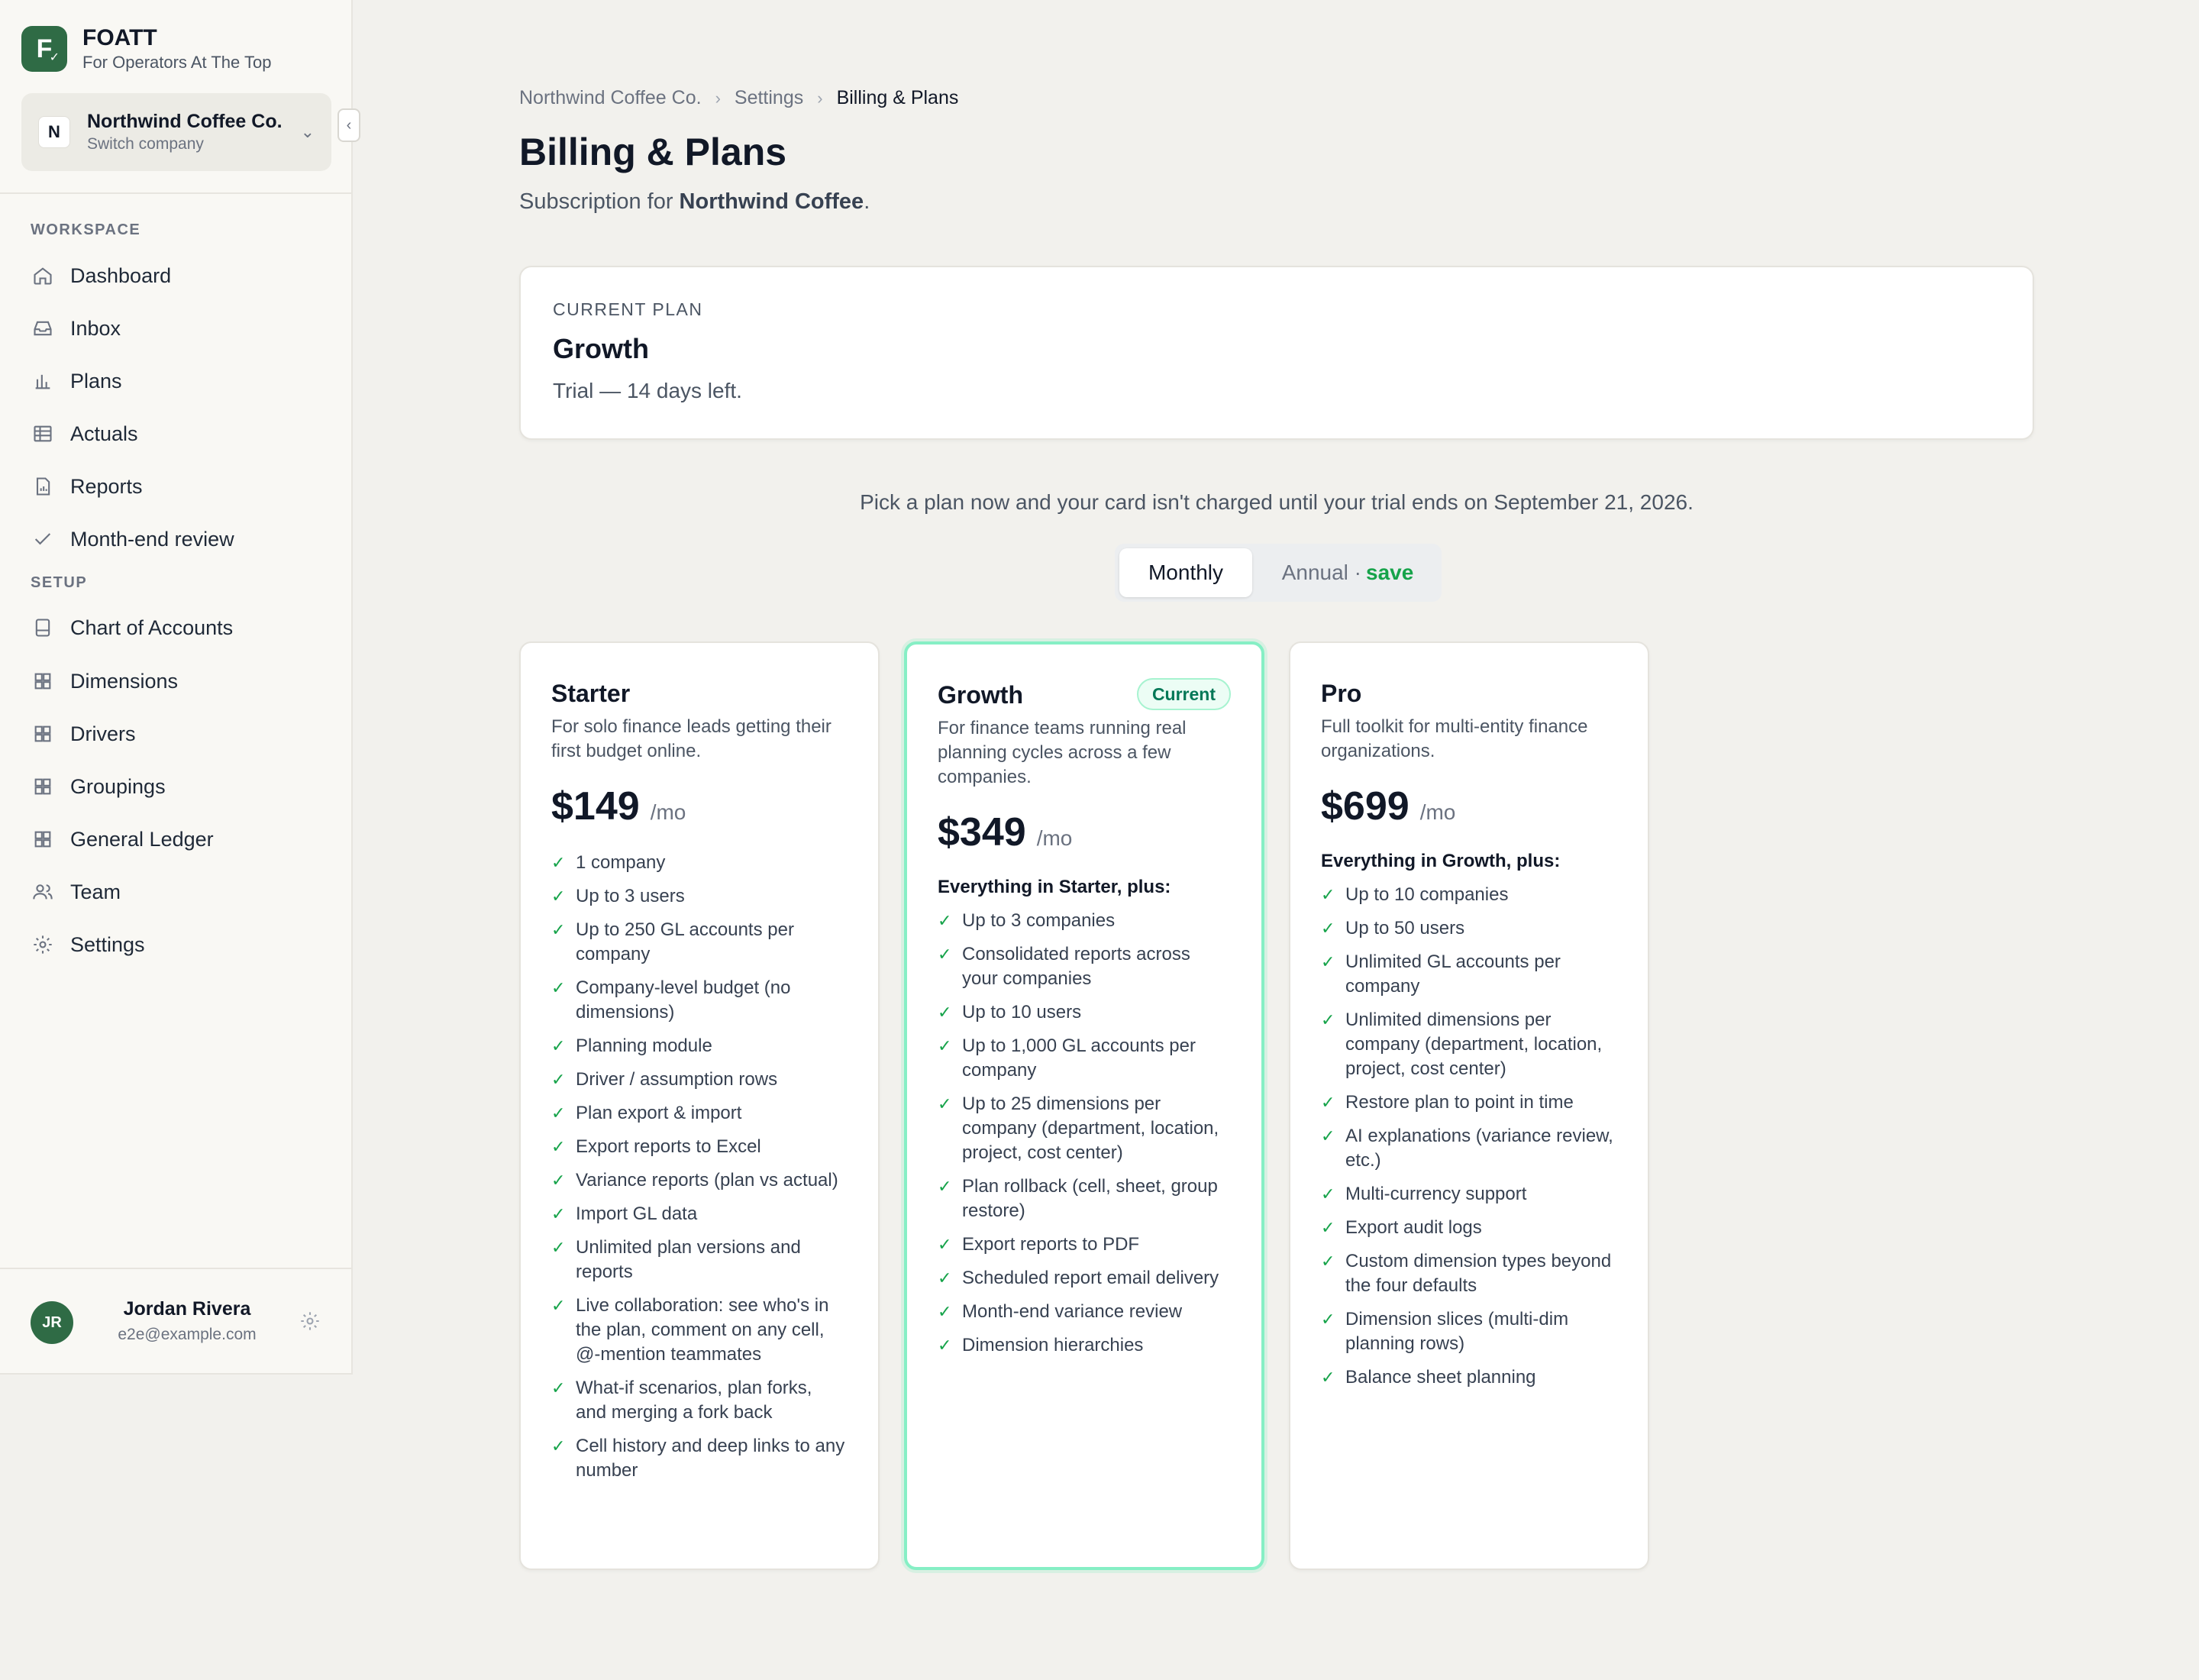  I want to click on sidebar-item-settings: Settings, so click(184, 944).